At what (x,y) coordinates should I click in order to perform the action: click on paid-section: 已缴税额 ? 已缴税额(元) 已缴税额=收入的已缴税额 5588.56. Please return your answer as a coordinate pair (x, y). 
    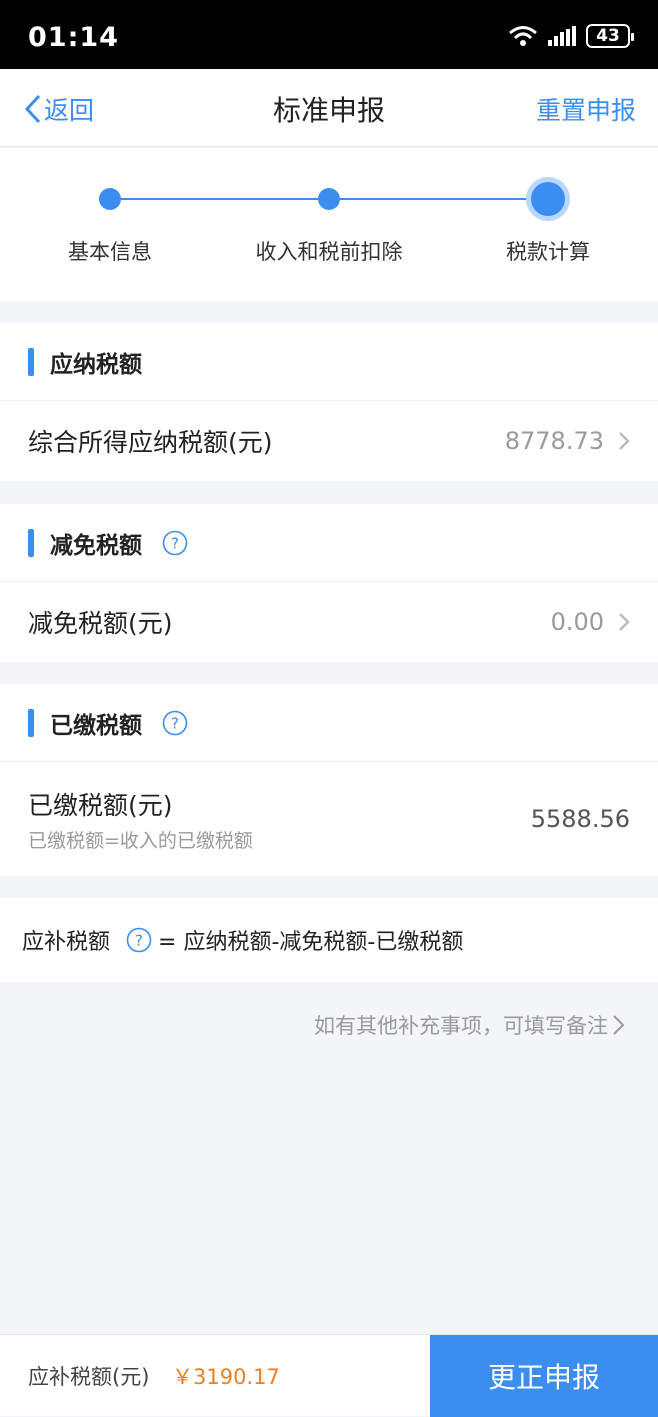
    Looking at the image, I should click on (329, 780).